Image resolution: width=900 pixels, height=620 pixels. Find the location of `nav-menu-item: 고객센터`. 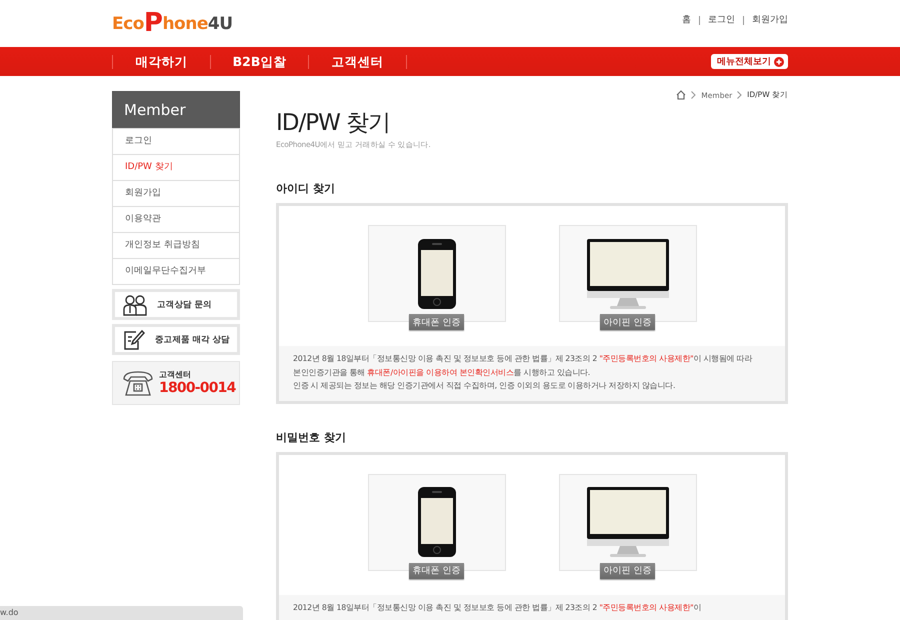

nav-menu-item: 고객센터 is located at coordinates (357, 61).